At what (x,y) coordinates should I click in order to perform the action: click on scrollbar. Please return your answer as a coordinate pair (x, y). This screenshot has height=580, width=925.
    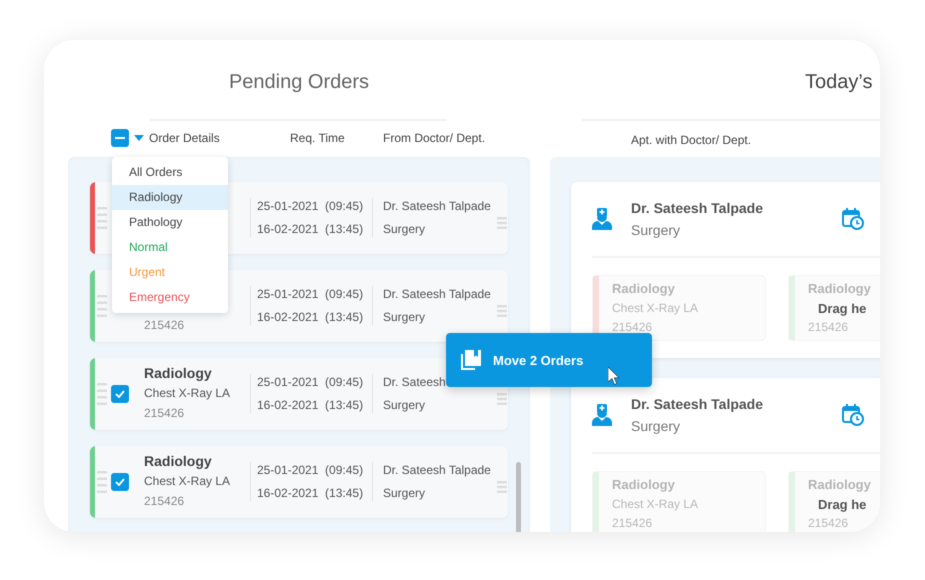
    Looking at the image, I should click on (518, 497).